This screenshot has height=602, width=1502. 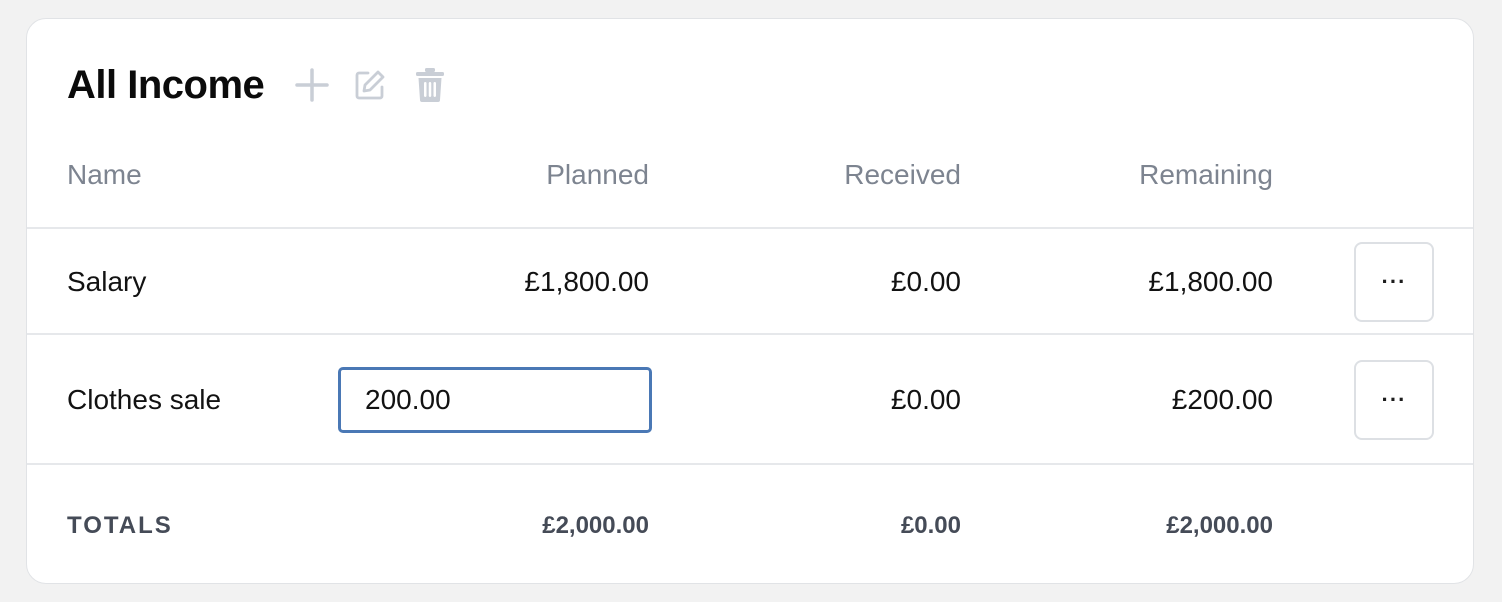 What do you see at coordinates (595, 525) in the screenshot?
I see `total-planned: £2,000.00` at bounding box center [595, 525].